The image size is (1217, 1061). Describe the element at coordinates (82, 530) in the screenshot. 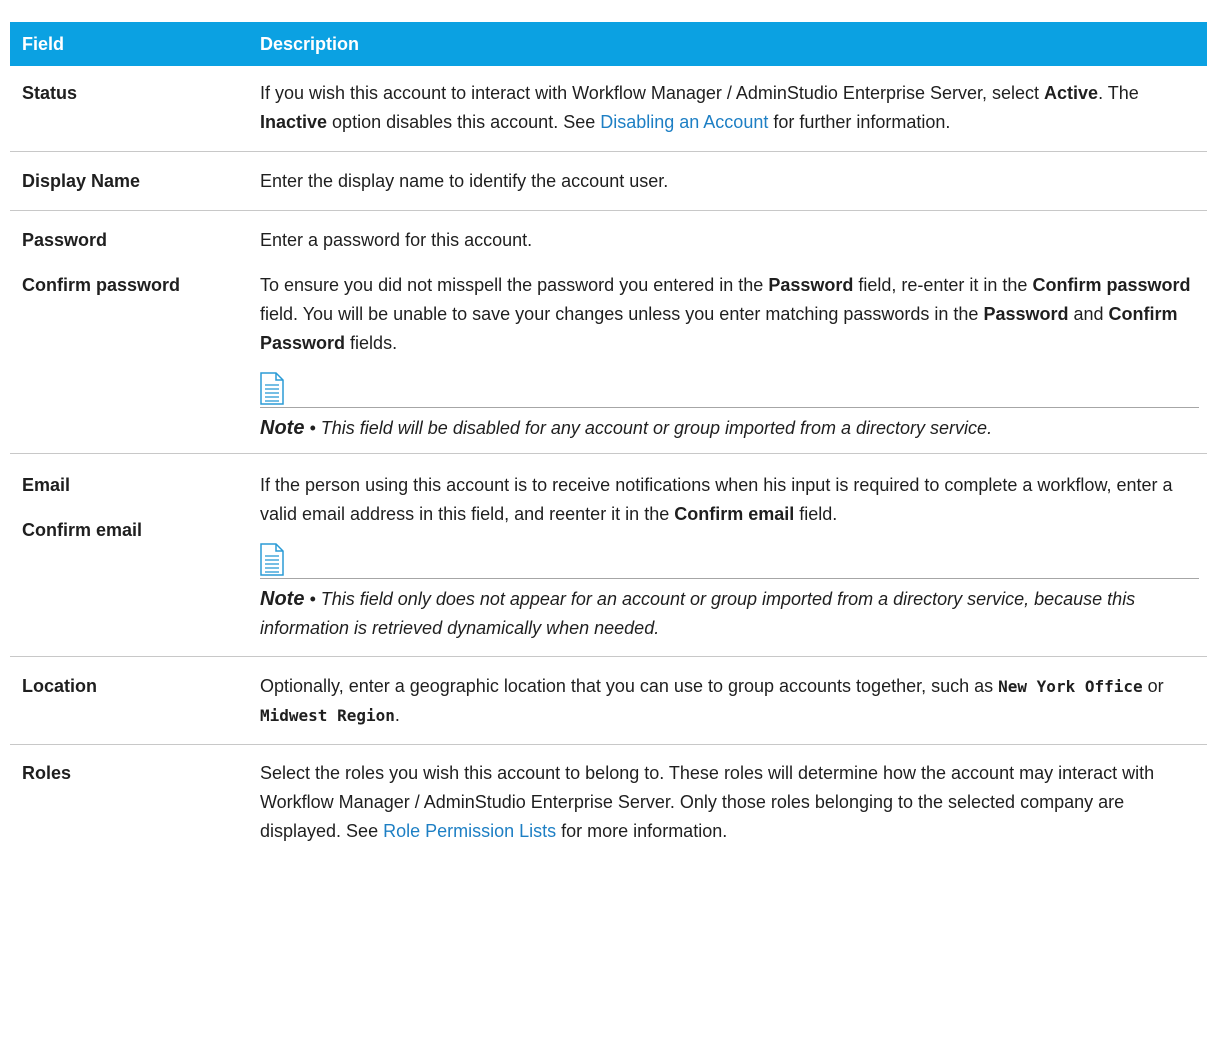

I see `field-confirm-email: Confirm email` at that location.